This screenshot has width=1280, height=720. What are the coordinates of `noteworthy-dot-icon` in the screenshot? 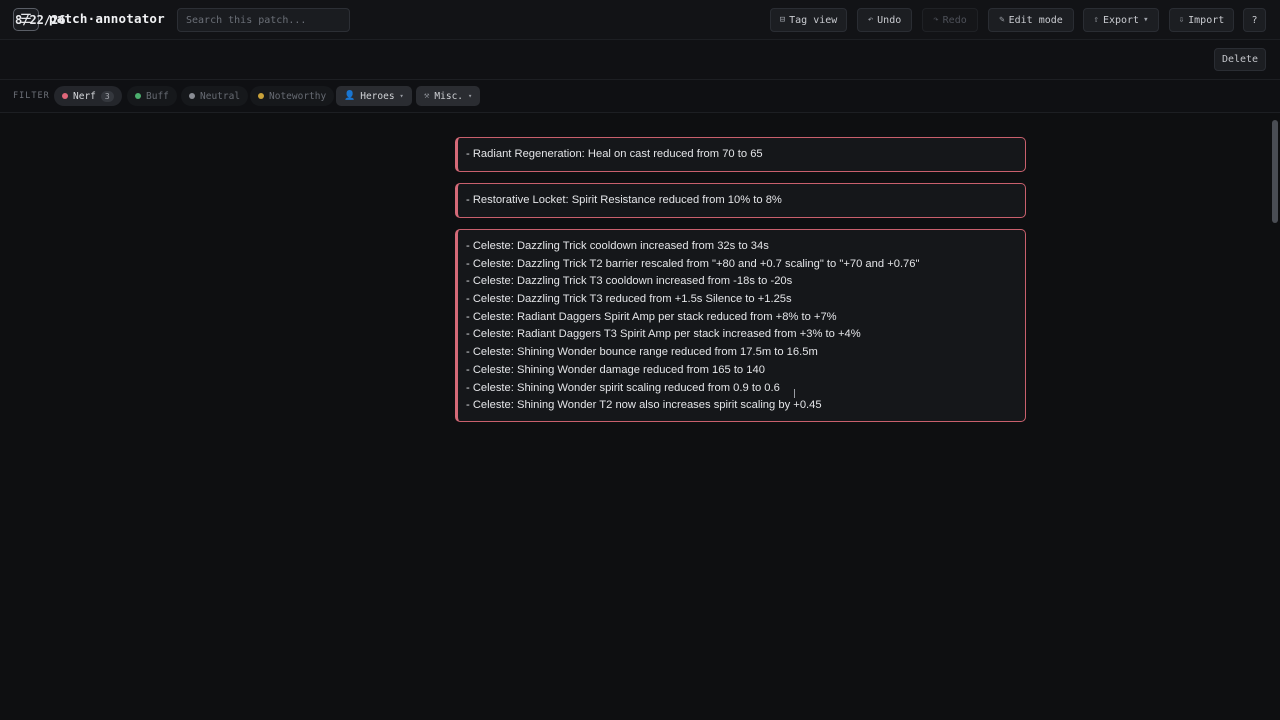 It's located at (261, 96).